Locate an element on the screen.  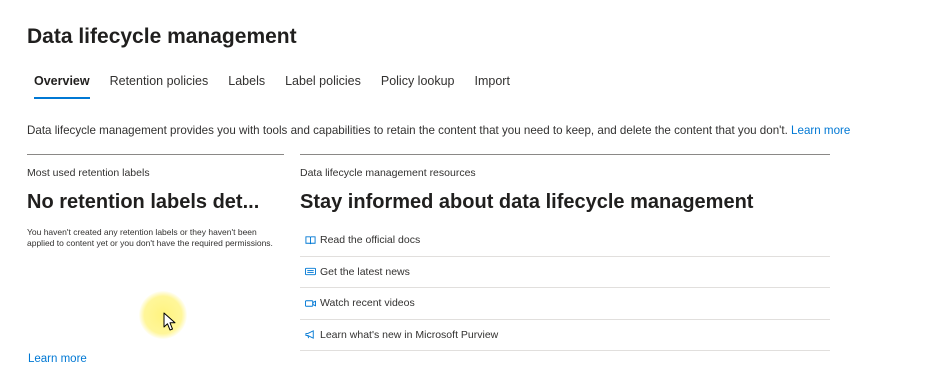
description-learn-more-link: Learn more is located at coordinates (820, 130).